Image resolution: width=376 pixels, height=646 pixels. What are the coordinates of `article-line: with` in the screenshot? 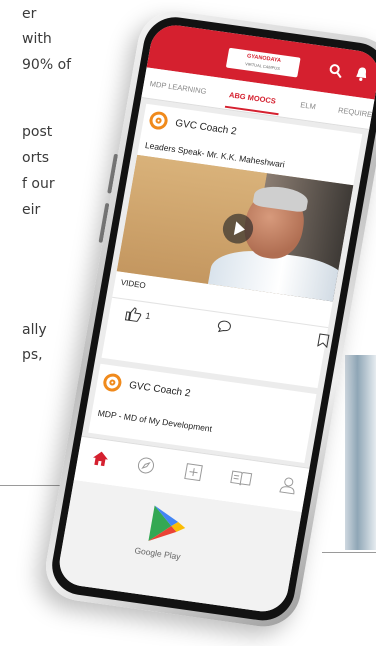 It's located at (37, 39).